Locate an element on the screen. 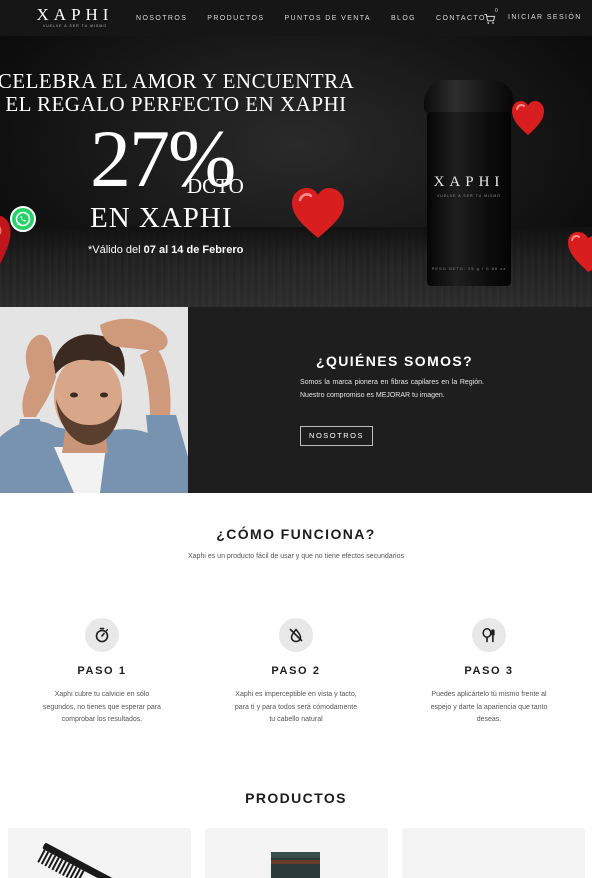  how-title: ¿CÓMO FUNCIONA? is located at coordinates (296, 534).